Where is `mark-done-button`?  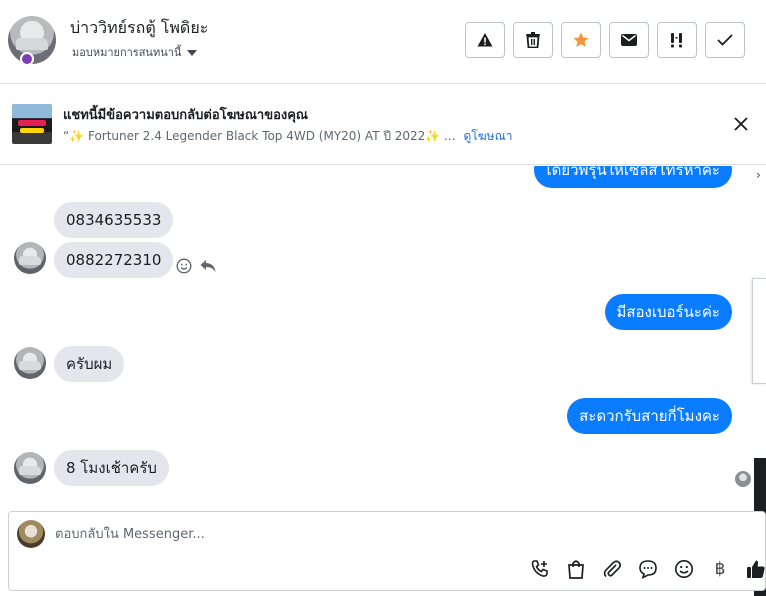 mark-done-button is located at coordinates (725, 40).